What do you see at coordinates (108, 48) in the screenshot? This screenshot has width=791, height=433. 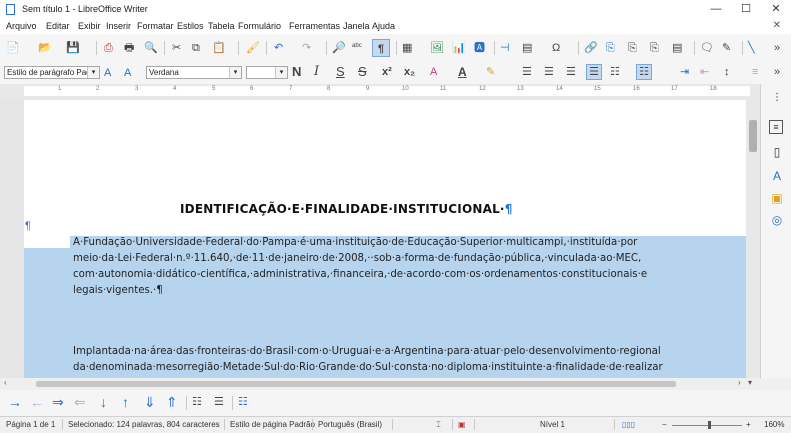 I see `export-pdf-icon: ⎙` at bounding box center [108, 48].